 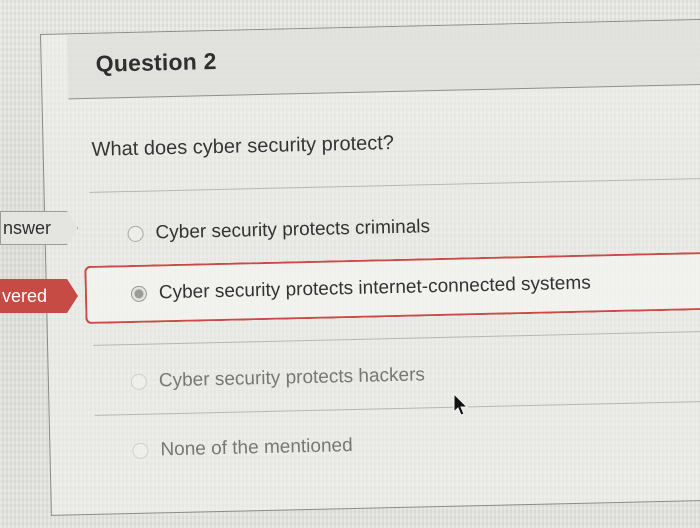 I want to click on question-header: Question 2, so click(x=383, y=59).